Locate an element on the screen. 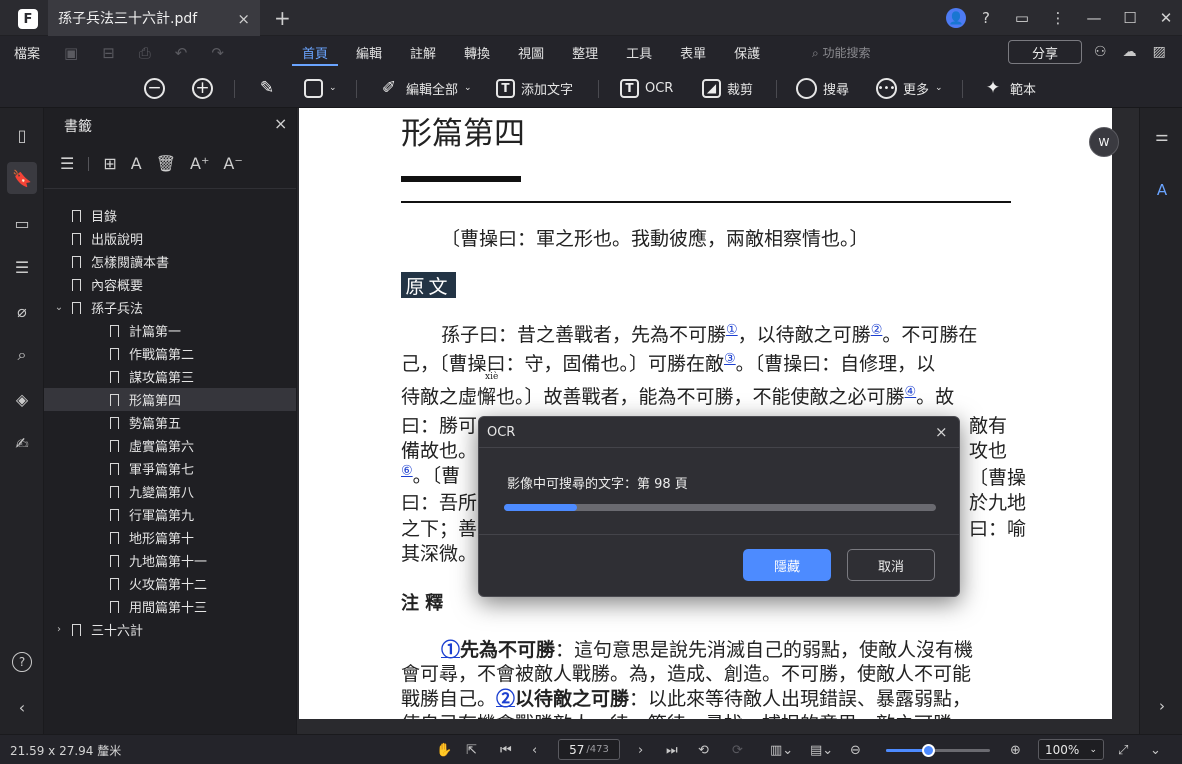  signature-icon: ✍ is located at coordinates (22, 443).